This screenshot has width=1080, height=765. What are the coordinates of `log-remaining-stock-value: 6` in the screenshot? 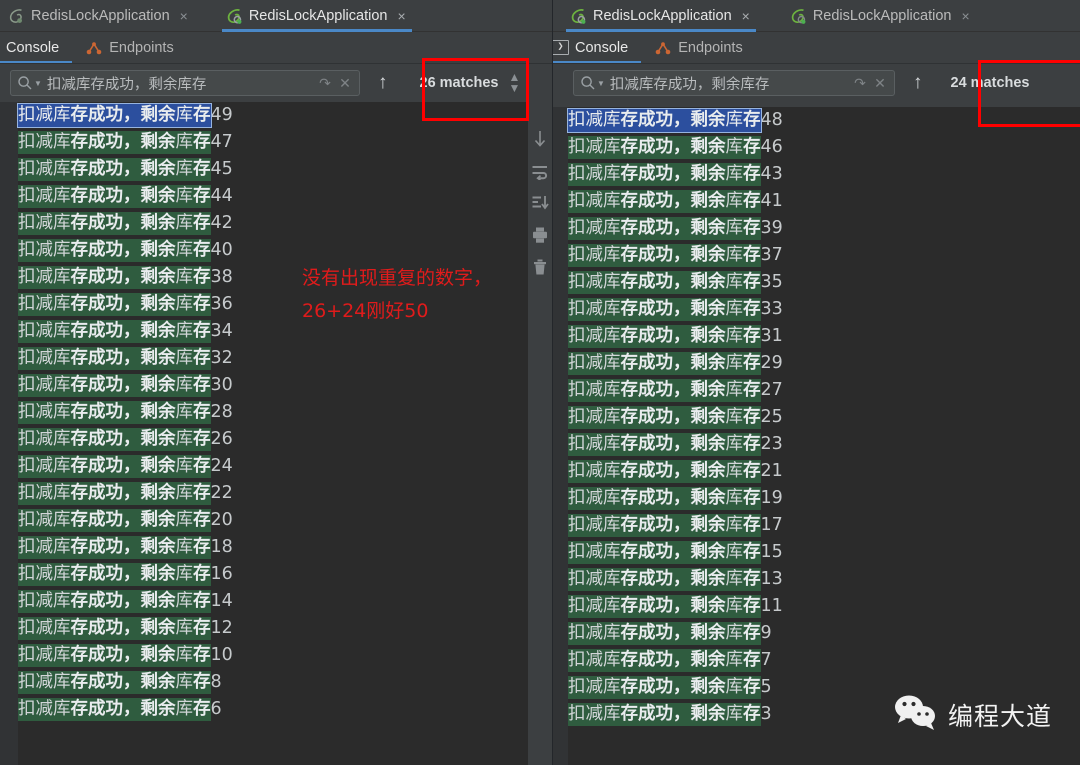 It's located at (216, 709).